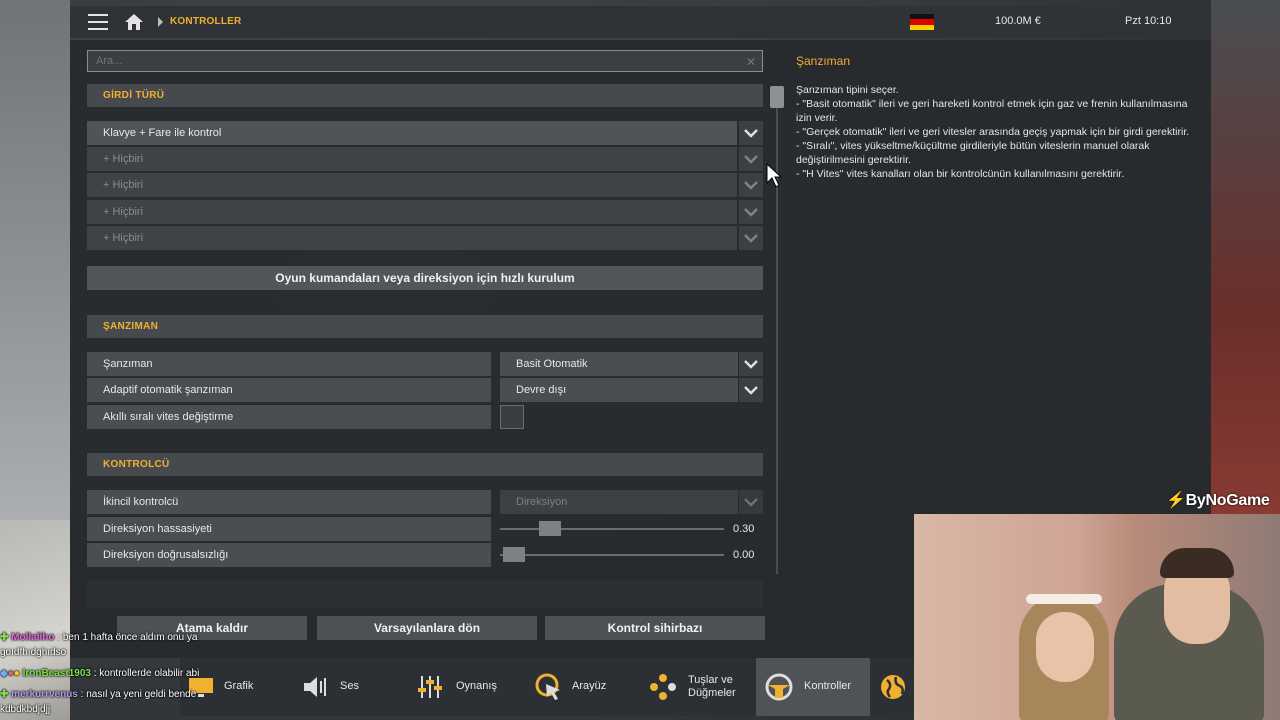  Describe the element at coordinates (131, 326) in the screenshot. I see `section-title: ŞANZIMAN` at that location.